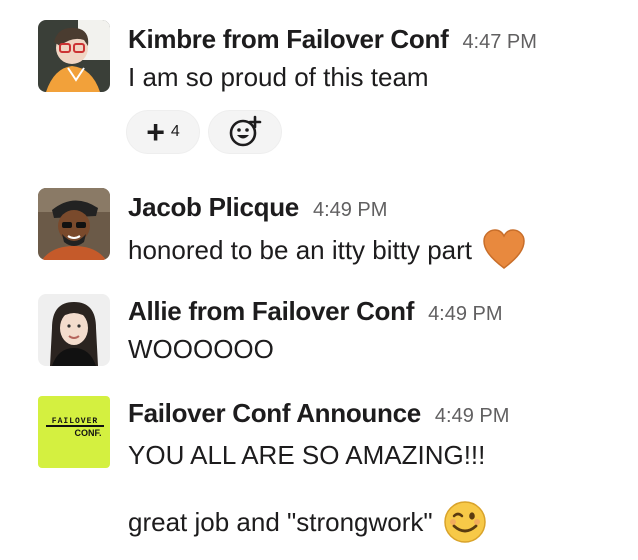  I want to click on heavy-plus-icon: +, so click(155, 132).